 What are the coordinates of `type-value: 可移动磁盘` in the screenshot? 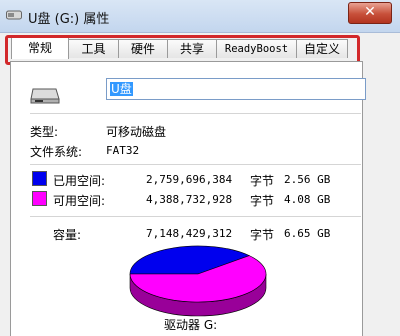 It's located at (136, 132).